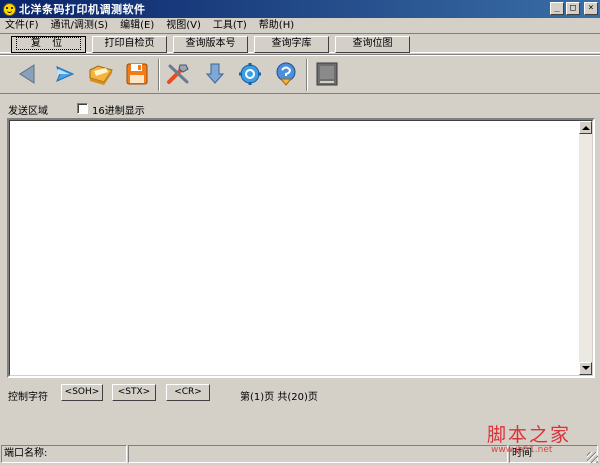 The image size is (600, 465). I want to click on menu-view: 视图(V), so click(183, 26).